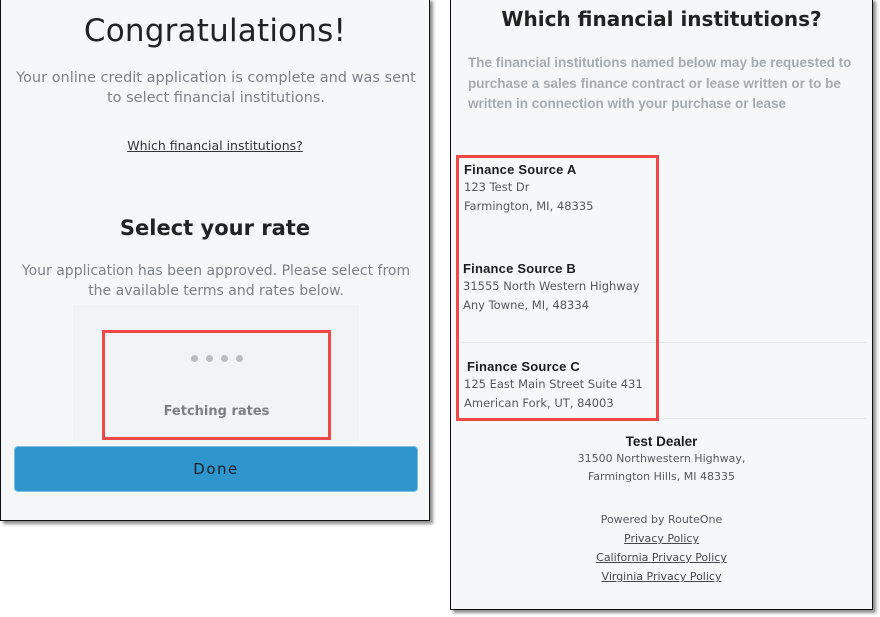  What do you see at coordinates (215, 31) in the screenshot?
I see `congratulations-title: Congratulations!` at bounding box center [215, 31].